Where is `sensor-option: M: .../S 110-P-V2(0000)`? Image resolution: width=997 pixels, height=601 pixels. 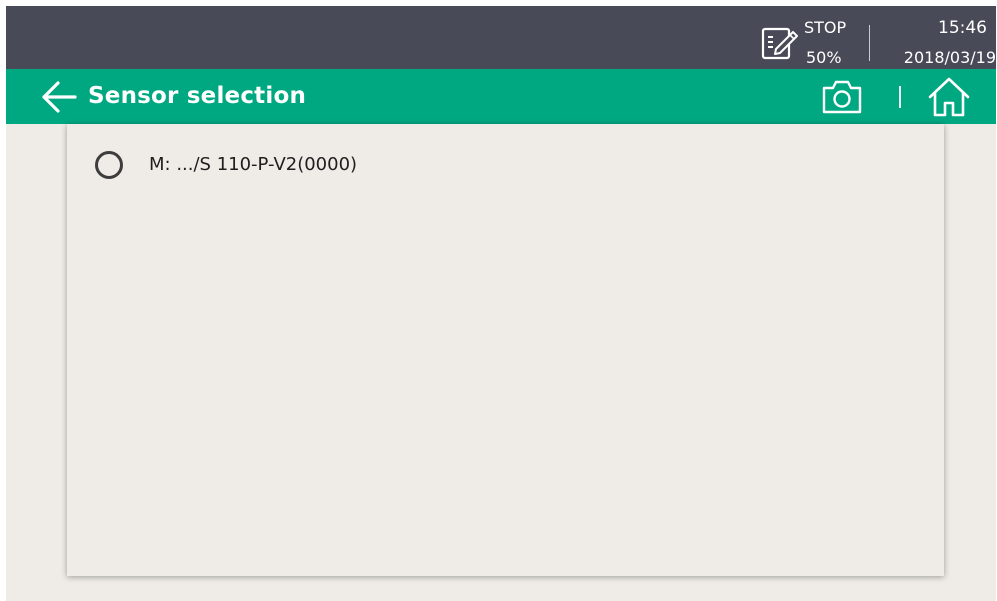 sensor-option: M: .../S 110-P-V2(0000) is located at coordinates (393, 168).